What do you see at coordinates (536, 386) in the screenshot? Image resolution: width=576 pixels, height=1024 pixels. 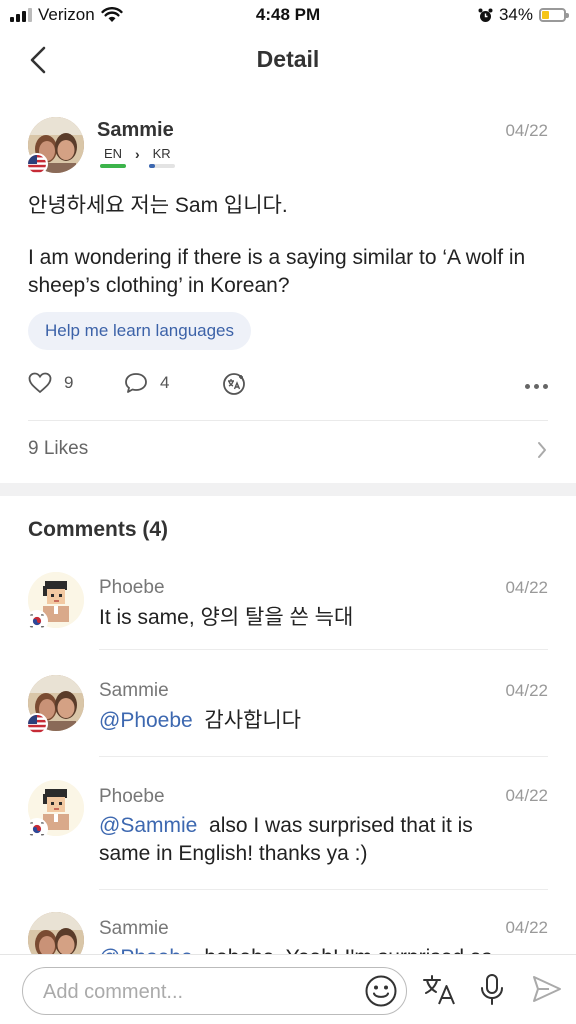 I see `more-options-icon` at bounding box center [536, 386].